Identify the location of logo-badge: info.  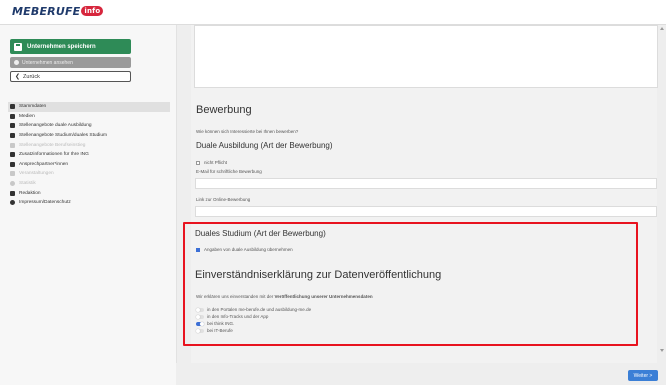
(92, 11).